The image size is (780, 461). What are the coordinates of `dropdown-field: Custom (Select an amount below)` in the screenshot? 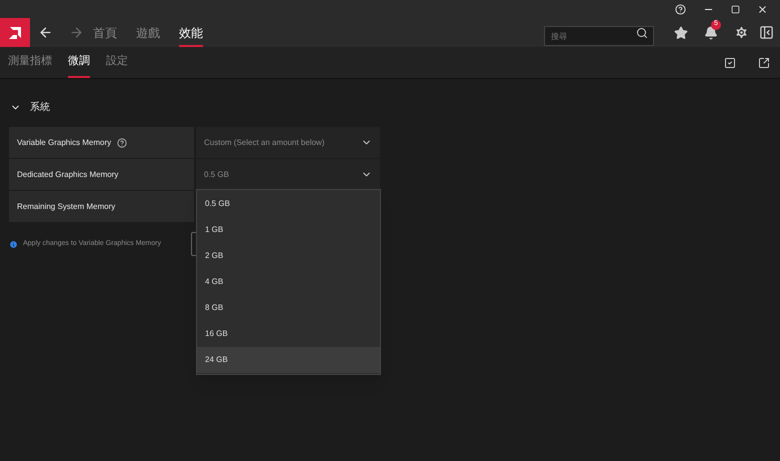 It's located at (288, 142).